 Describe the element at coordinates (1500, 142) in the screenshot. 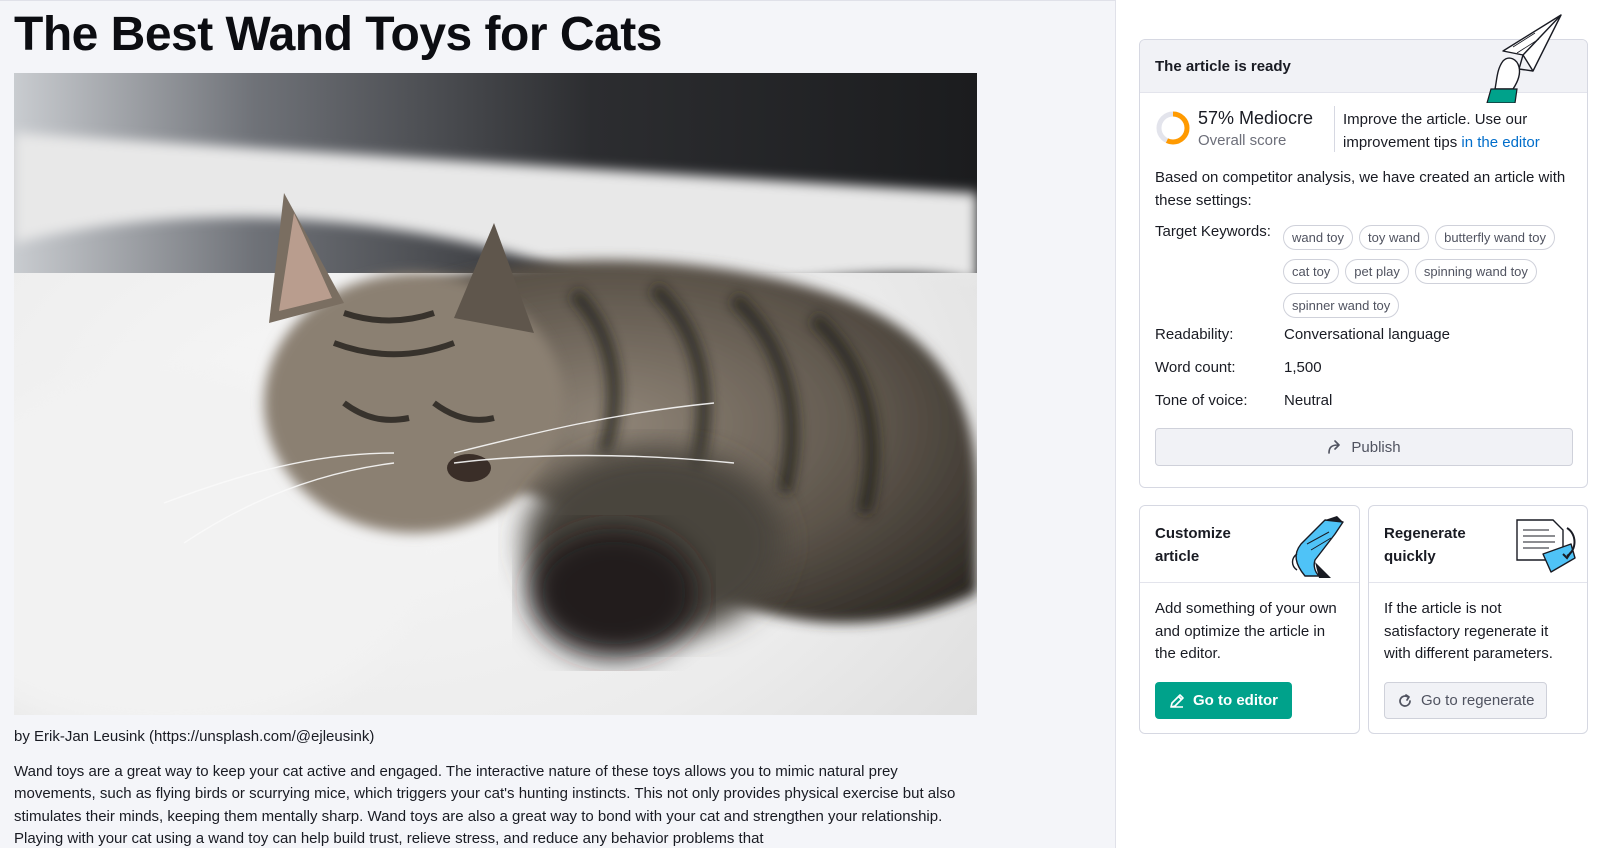

I see `editor-link: in the editor` at that location.